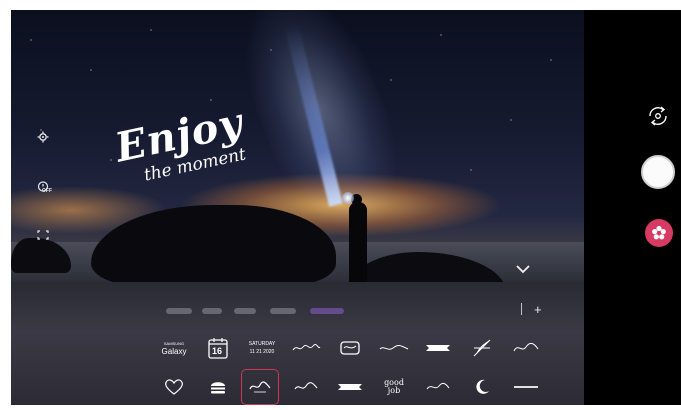 Image resolution: width=681 pixels, height=410 pixels. Describe the element at coordinates (174, 351) in the screenshot. I see `sticker-text: Galaxy` at that location.